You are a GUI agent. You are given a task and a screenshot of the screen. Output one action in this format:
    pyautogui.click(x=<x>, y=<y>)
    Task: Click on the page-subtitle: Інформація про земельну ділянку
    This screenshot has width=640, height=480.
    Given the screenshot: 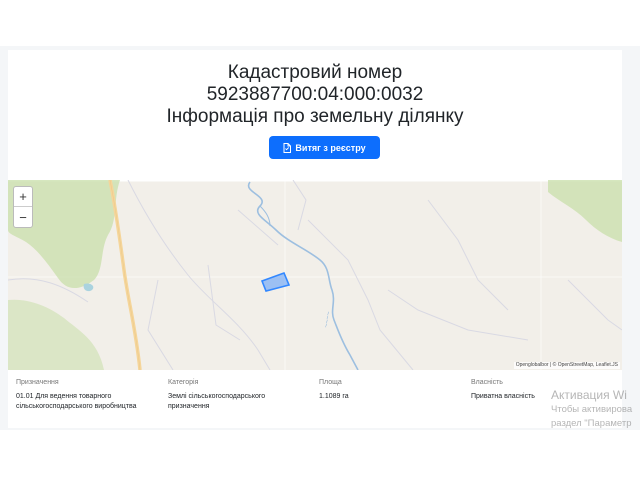 What is the action you would take?
    pyautogui.click(x=315, y=116)
    